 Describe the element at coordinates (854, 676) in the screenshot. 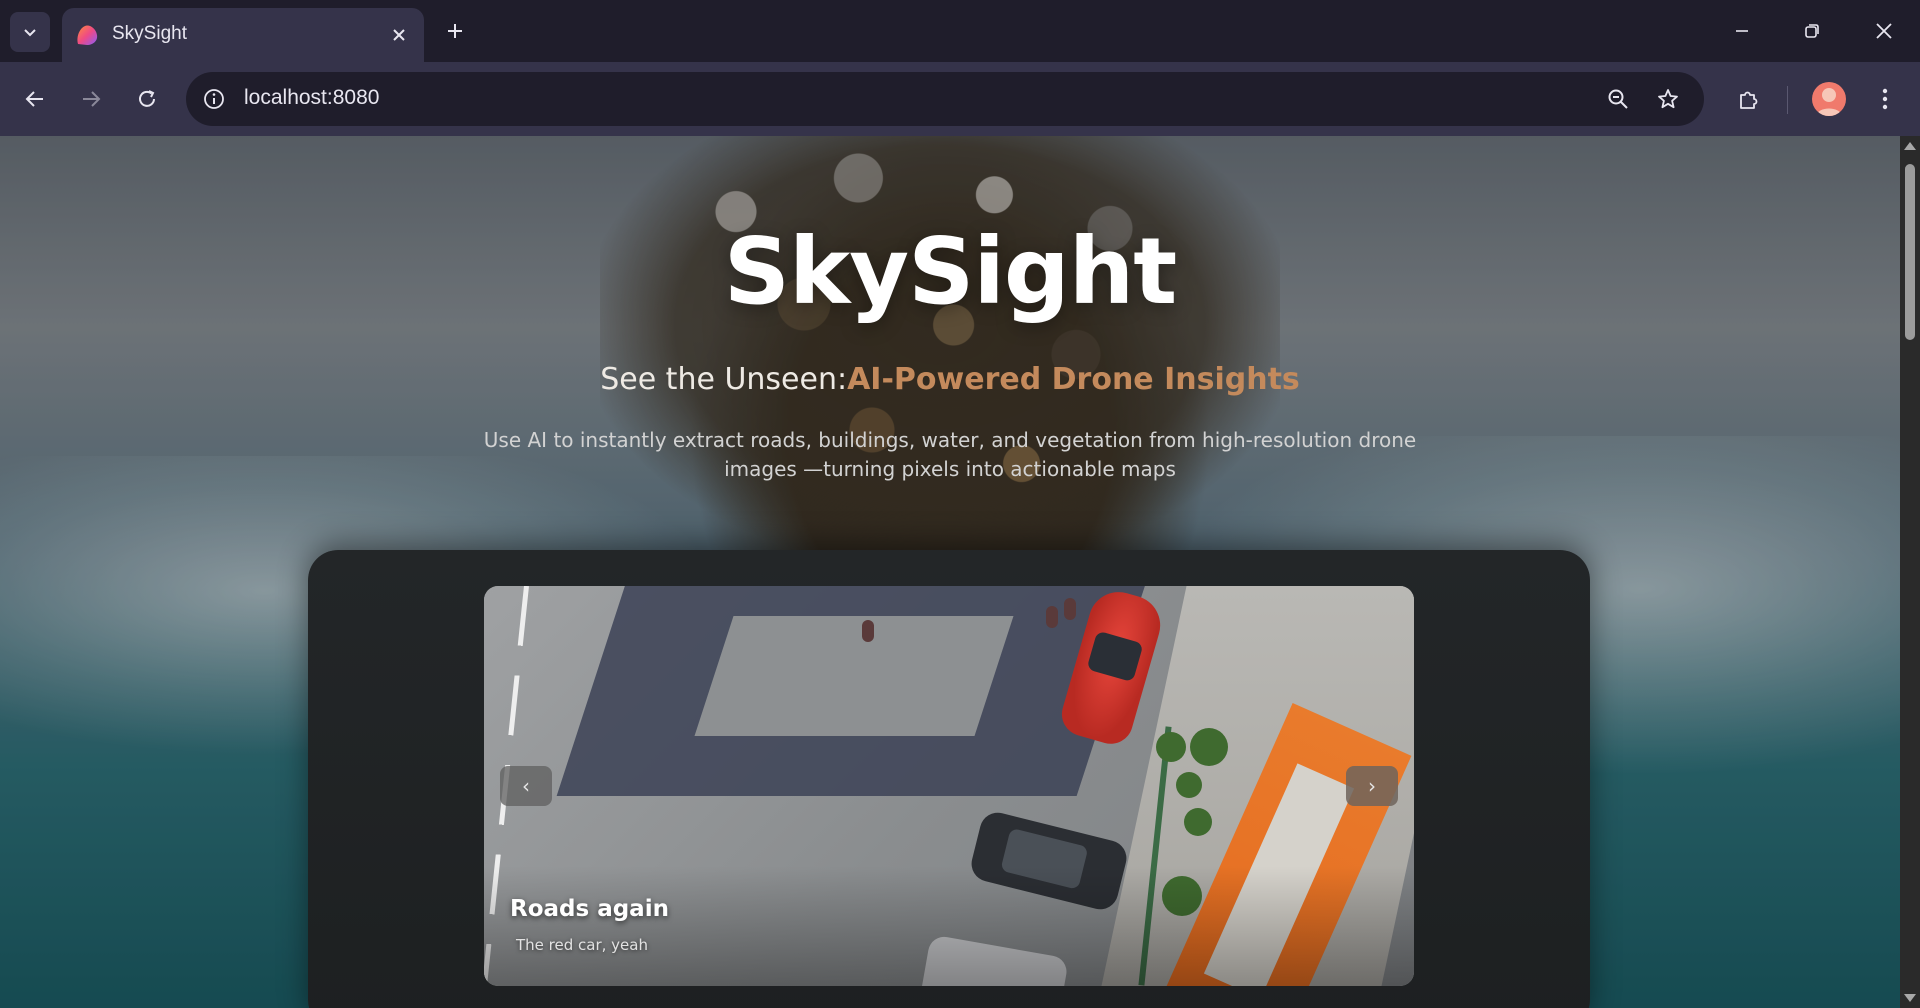

I see `slide-image-shadow-gap` at that location.